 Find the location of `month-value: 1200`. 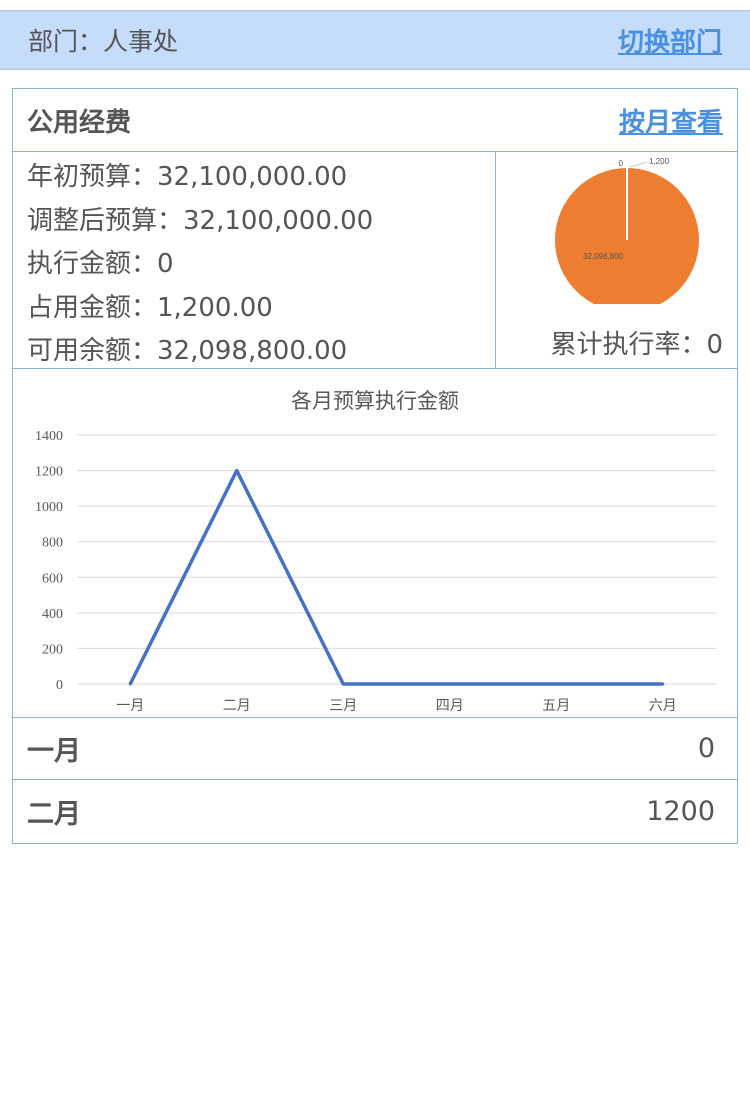

month-value: 1200 is located at coordinates (680, 811).